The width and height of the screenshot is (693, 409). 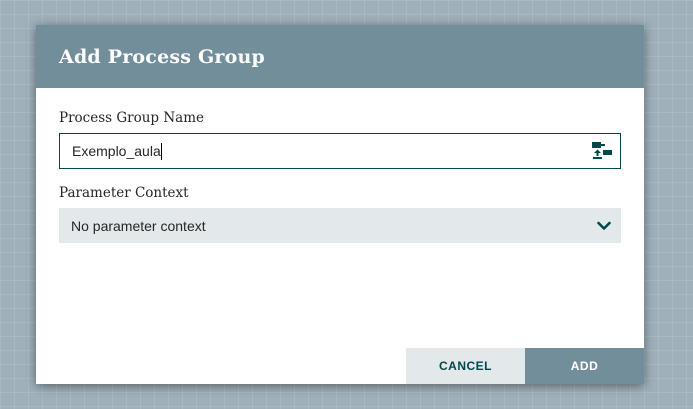 What do you see at coordinates (340, 225) in the screenshot?
I see `parameter-context-select: No parameter context` at bounding box center [340, 225].